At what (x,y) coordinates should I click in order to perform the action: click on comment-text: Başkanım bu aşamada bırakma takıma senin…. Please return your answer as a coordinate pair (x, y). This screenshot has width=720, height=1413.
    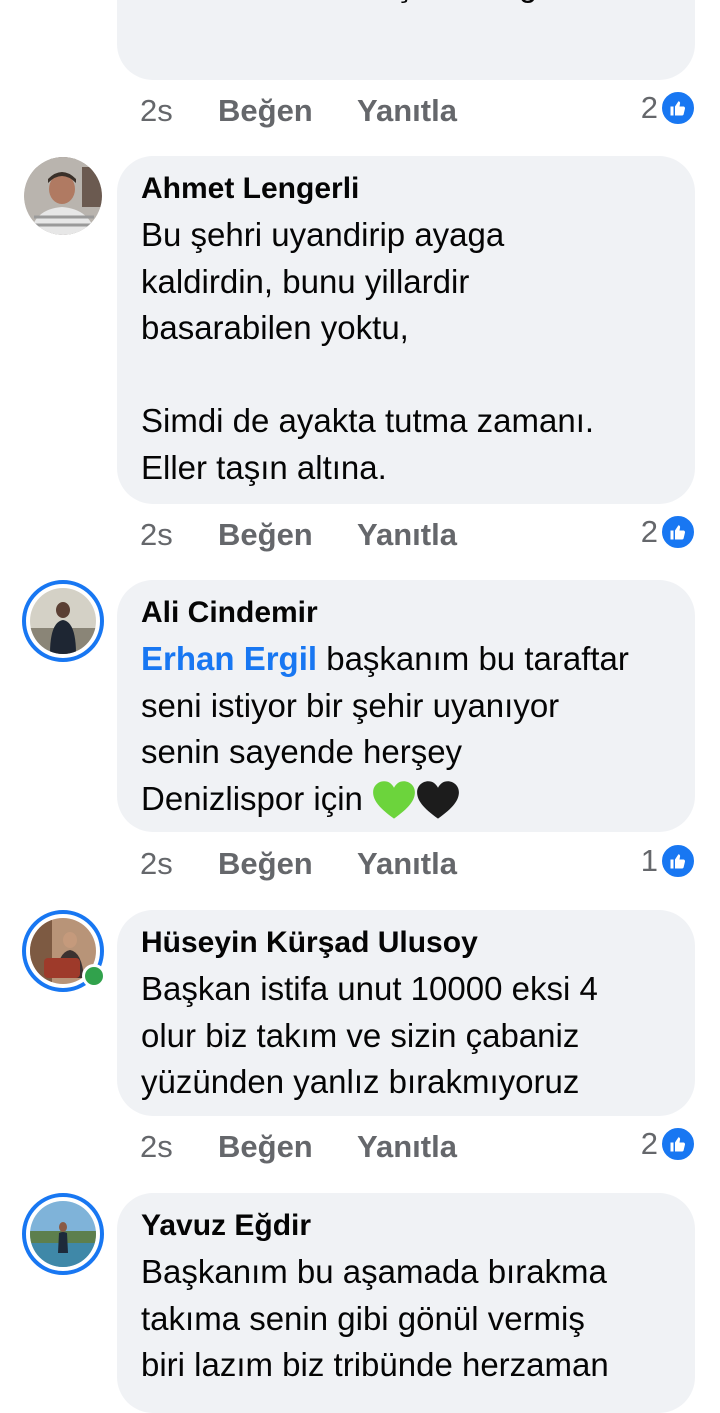
    Looking at the image, I should click on (375, 1318).